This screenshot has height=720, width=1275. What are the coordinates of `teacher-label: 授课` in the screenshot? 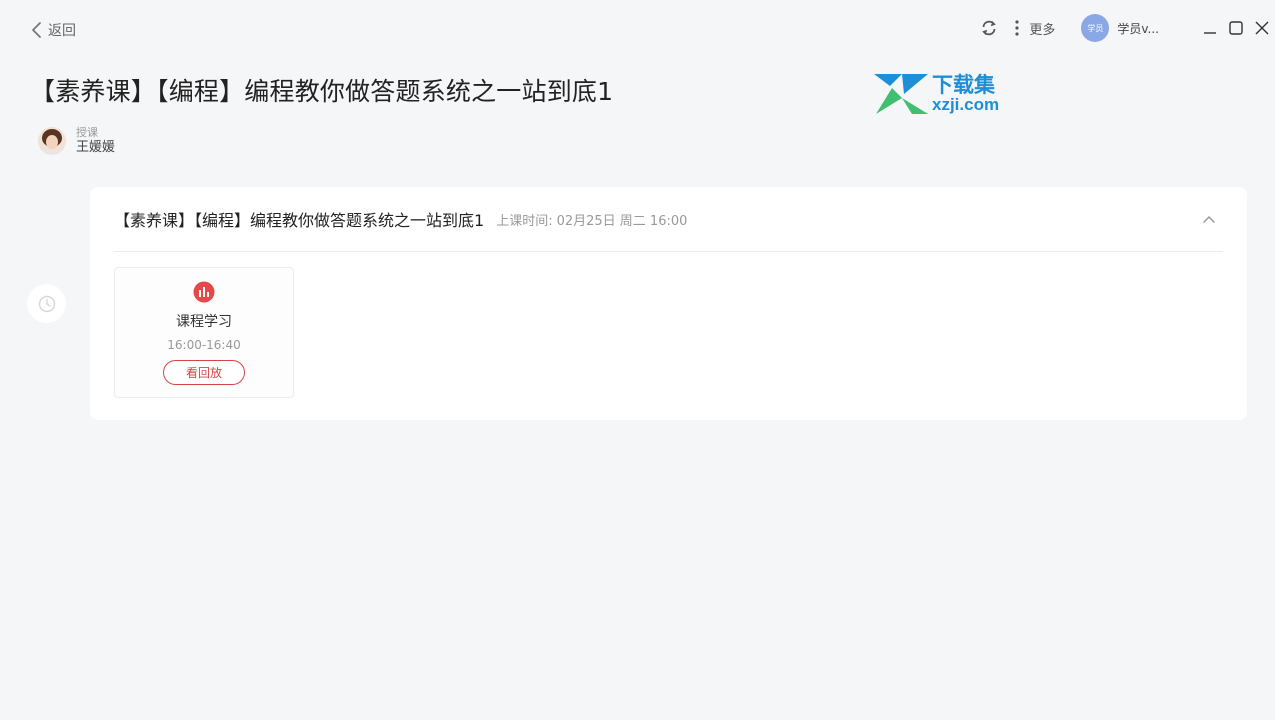 It's located at (87, 132).